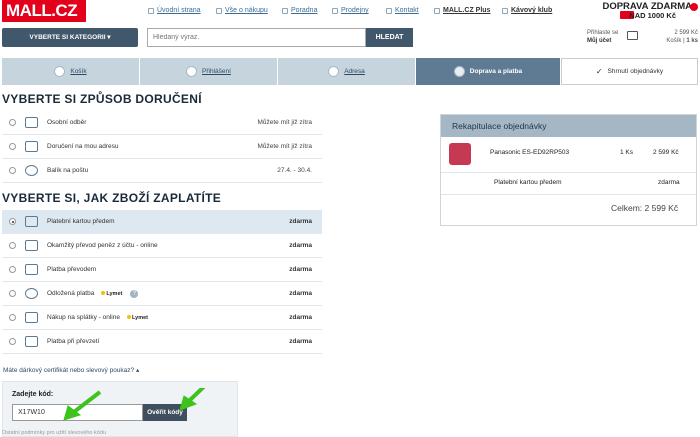 The width and height of the screenshot is (700, 437). I want to click on product-price: 2 599 Kč, so click(666, 152).